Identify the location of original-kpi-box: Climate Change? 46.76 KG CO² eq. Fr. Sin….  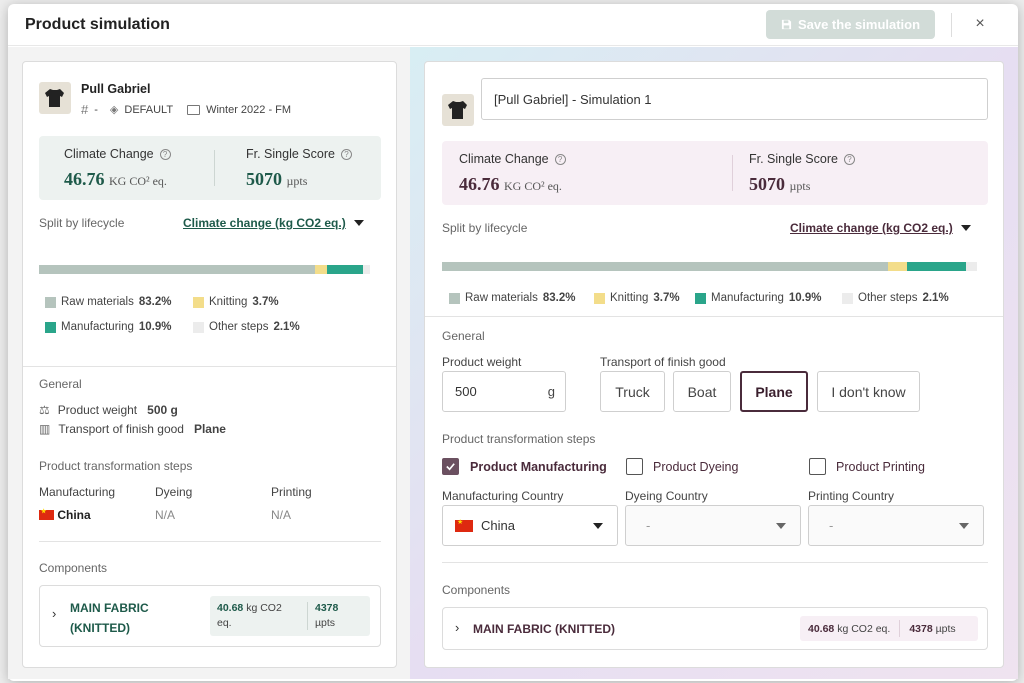
(210, 168).